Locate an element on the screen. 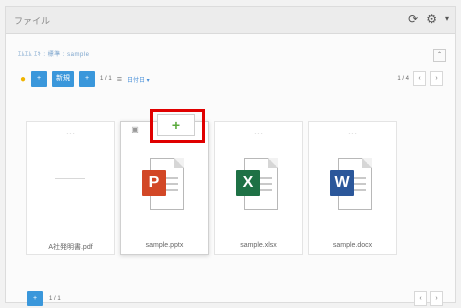  file-card-docx: - - - W sample.docx is located at coordinates (352, 188).